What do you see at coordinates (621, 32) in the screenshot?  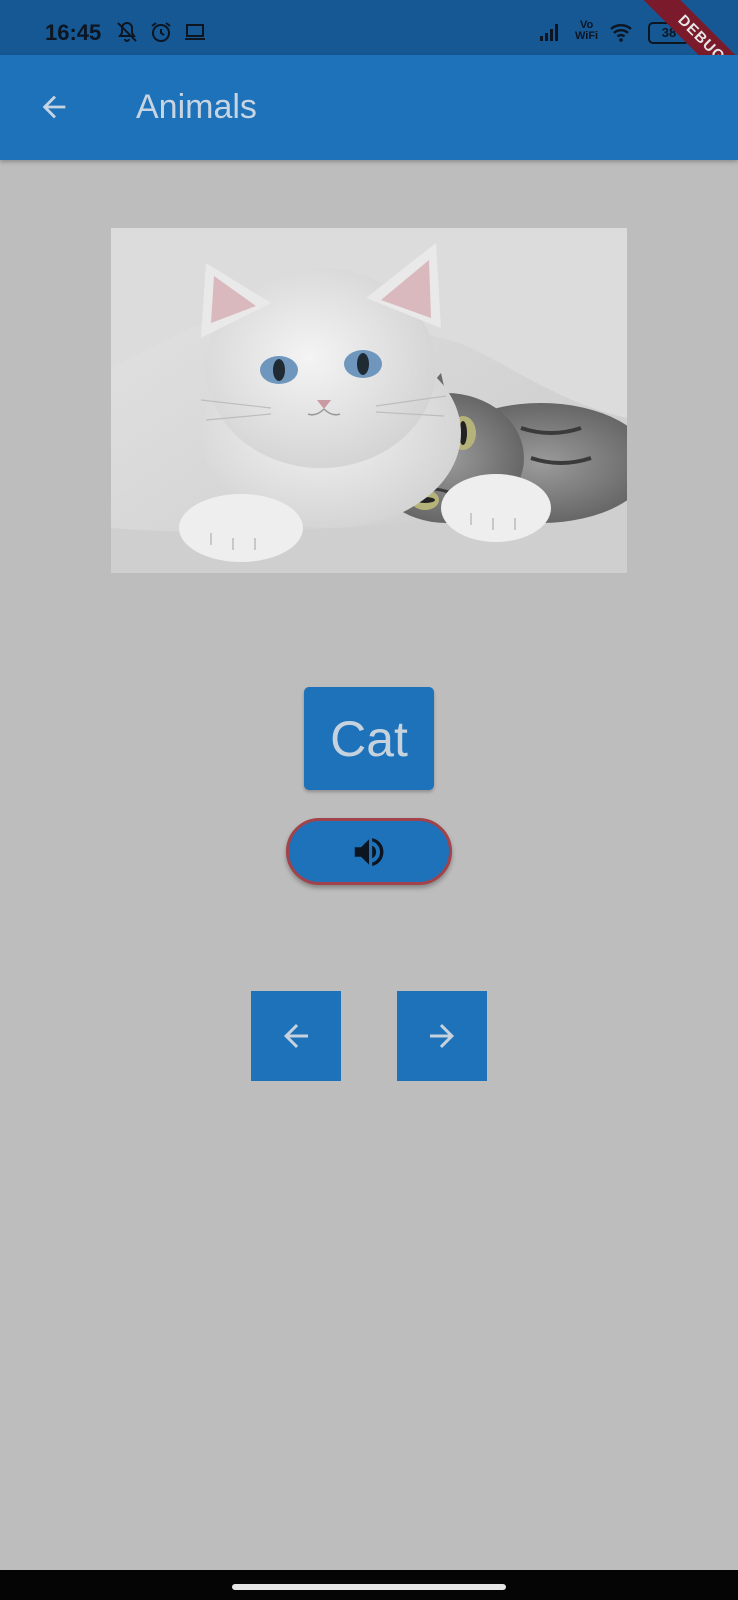 I see `wifi-icon` at bounding box center [621, 32].